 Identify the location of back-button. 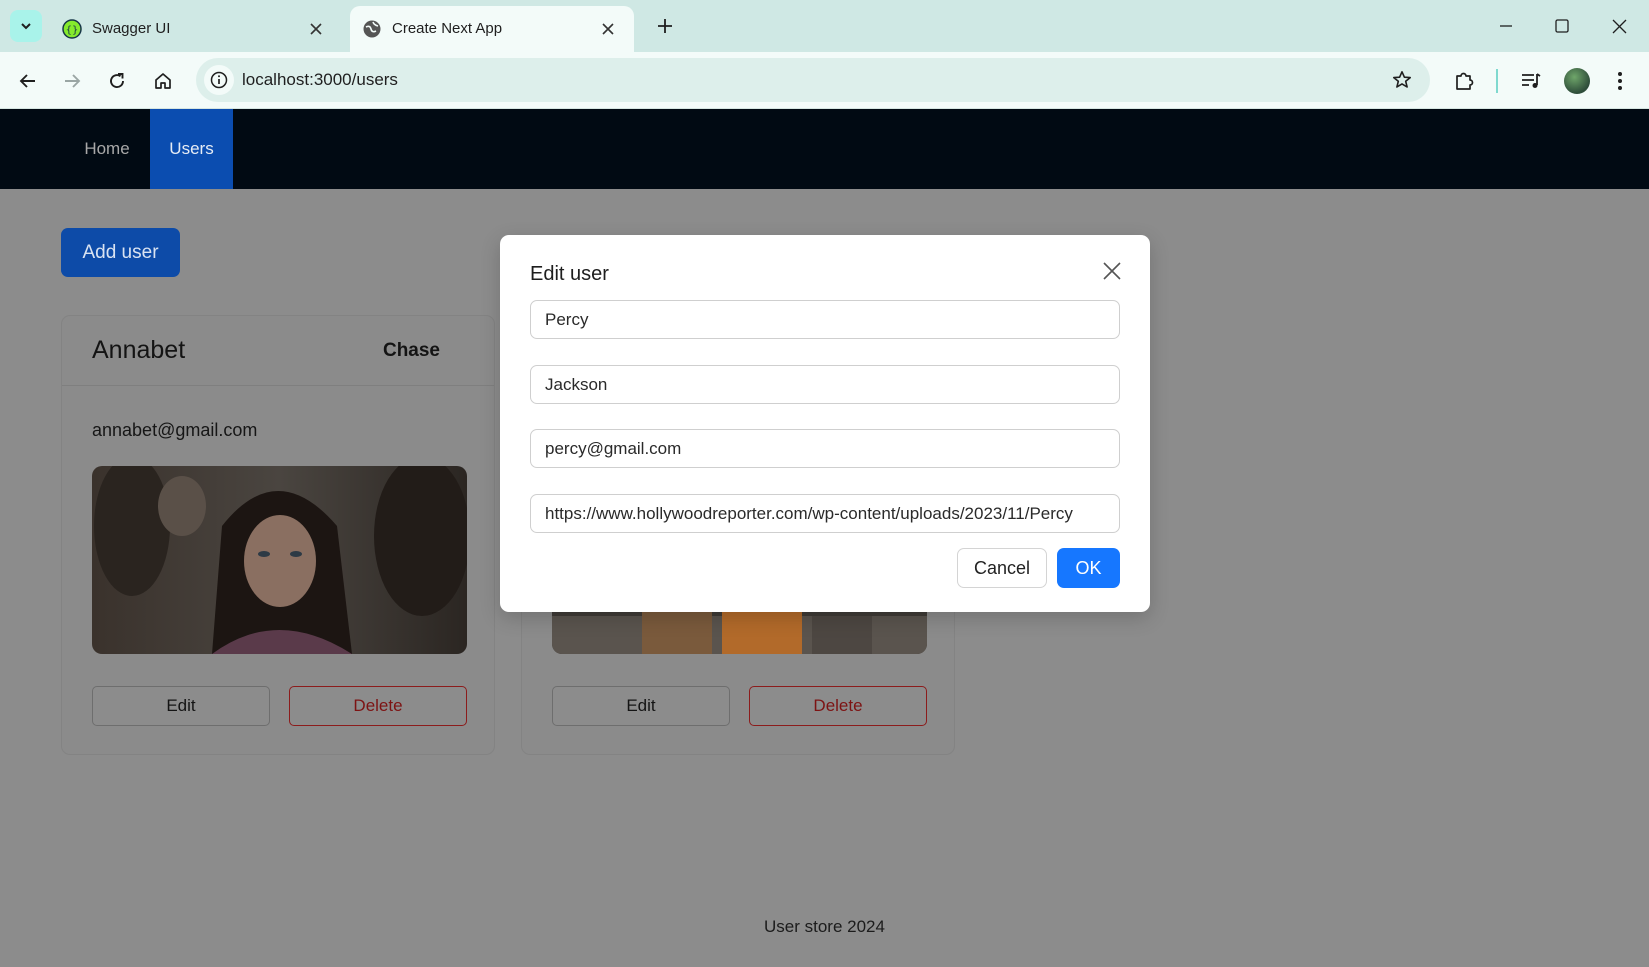
(28, 81).